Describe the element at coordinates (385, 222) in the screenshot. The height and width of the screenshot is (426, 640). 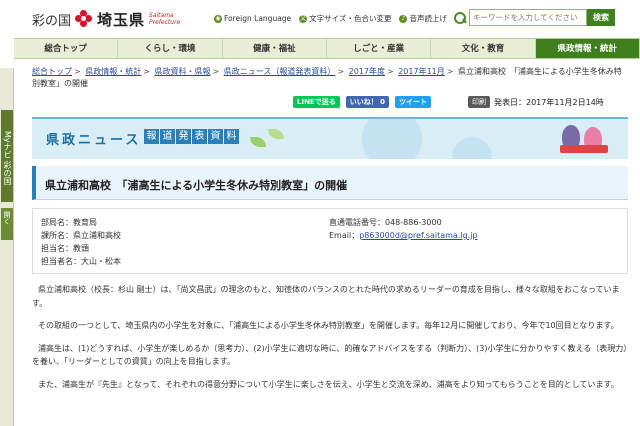
I see `phone-number: 直通電話番号：048-886-3000` at that location.